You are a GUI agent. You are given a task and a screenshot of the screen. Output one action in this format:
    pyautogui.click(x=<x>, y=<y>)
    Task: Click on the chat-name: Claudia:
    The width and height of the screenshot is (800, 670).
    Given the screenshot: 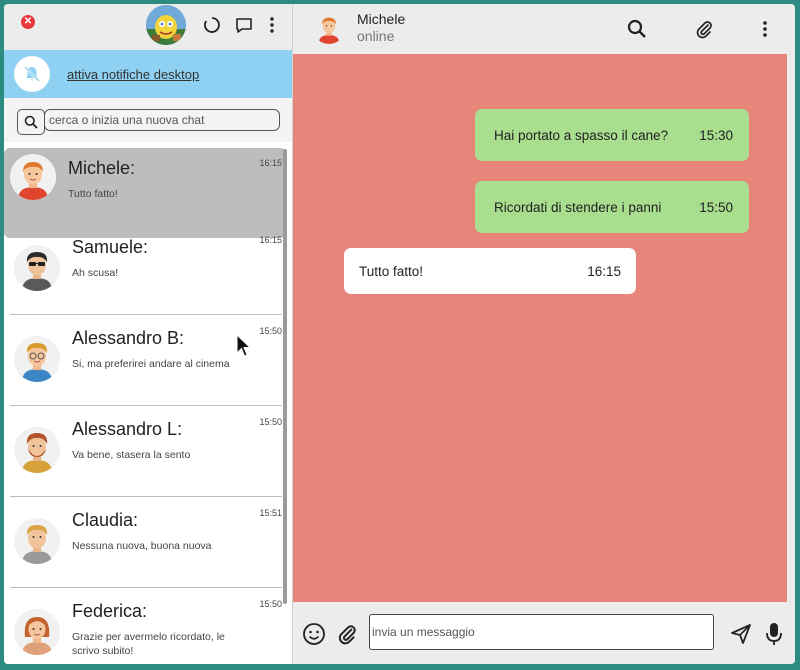 What is the action you would take?
    pyautogui.click(x=105, y=520)
    